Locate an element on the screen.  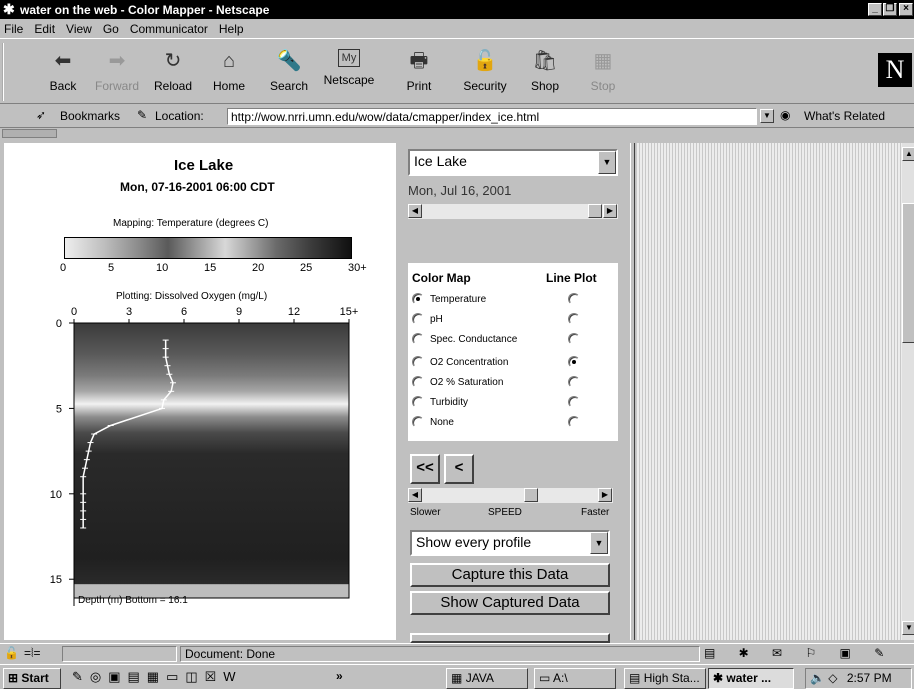
color-map-radio-temperature is located at coordinates (418, 299).